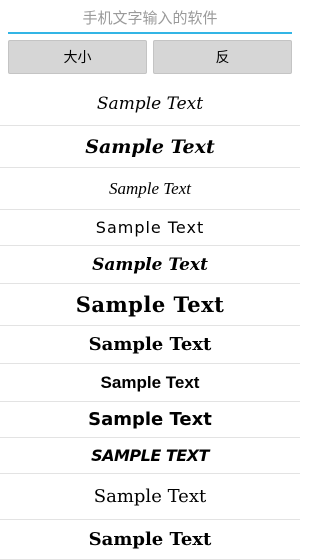 This screenshot has width=320, height=560. What do you see at coordinates (150, 19) in the screenshot?
I see `text-input` at bounding box center [150, 19].